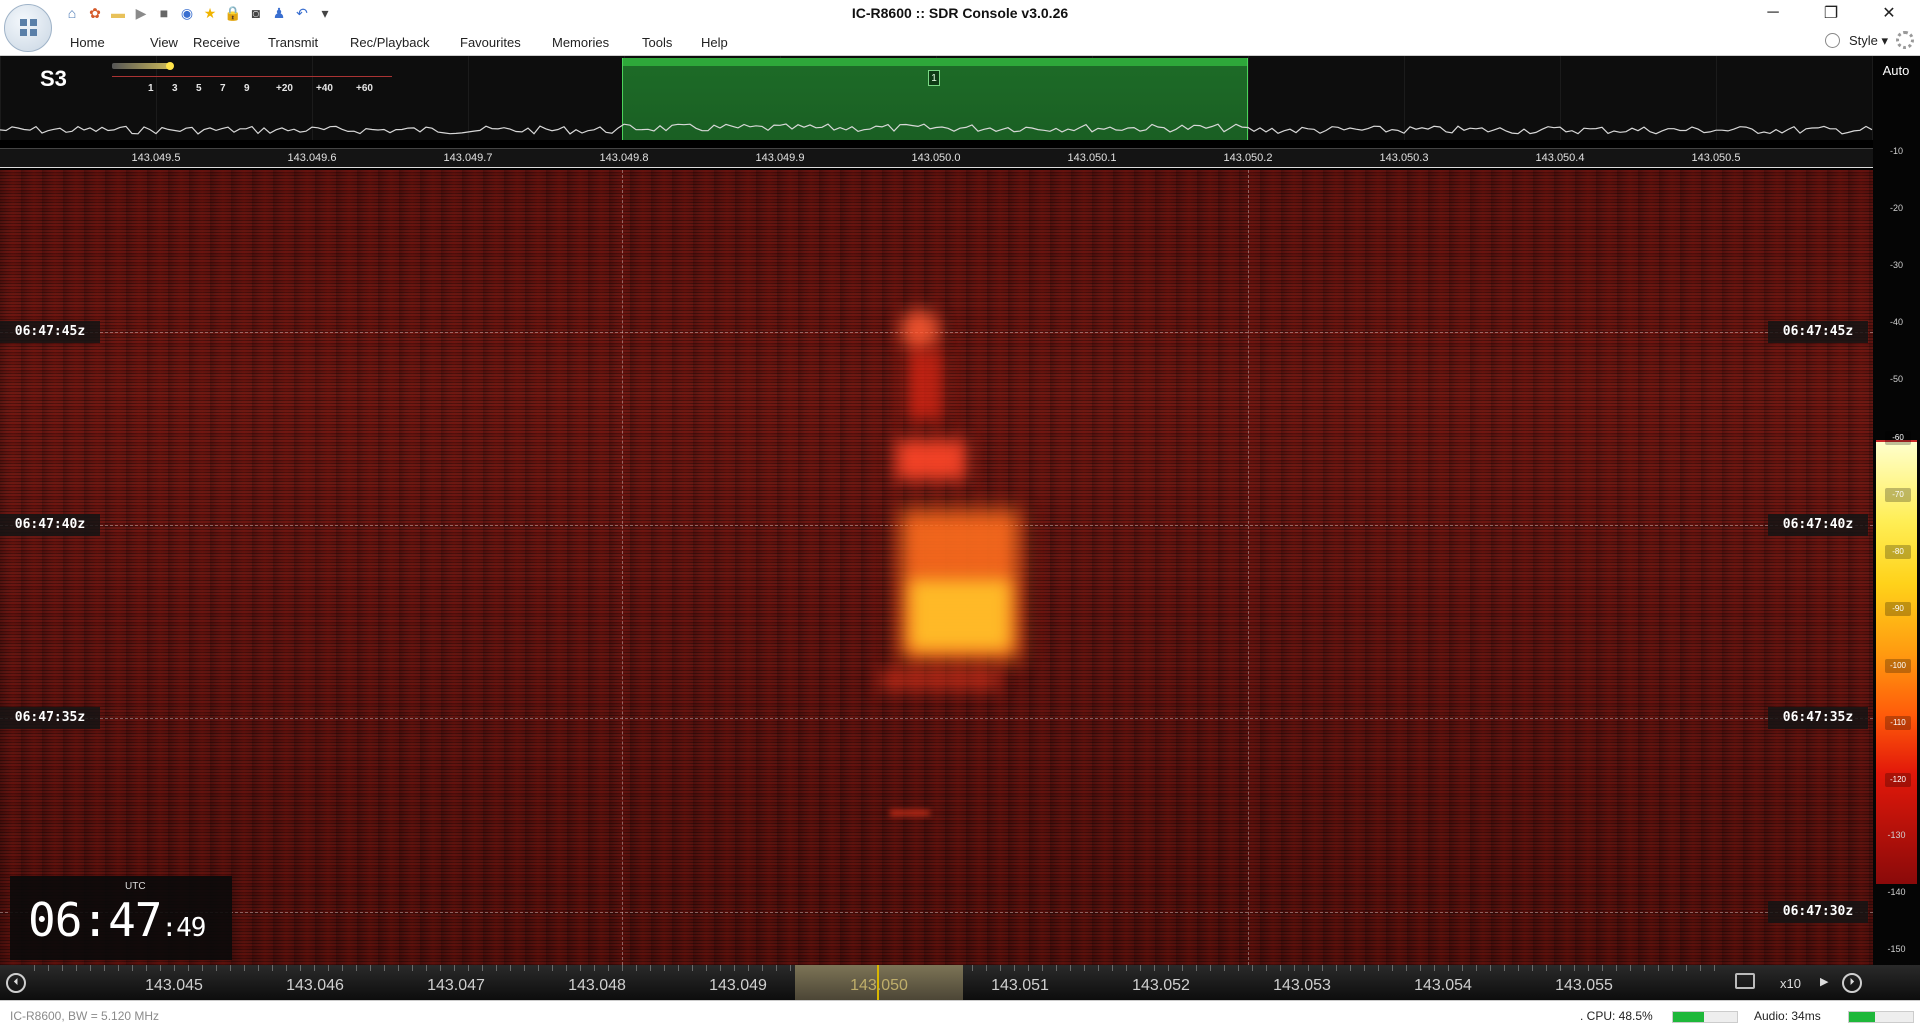  Describe the element at coordinates (1560, 158) in the screenshot. I see `frequency-label: 143.050.4` at that location.